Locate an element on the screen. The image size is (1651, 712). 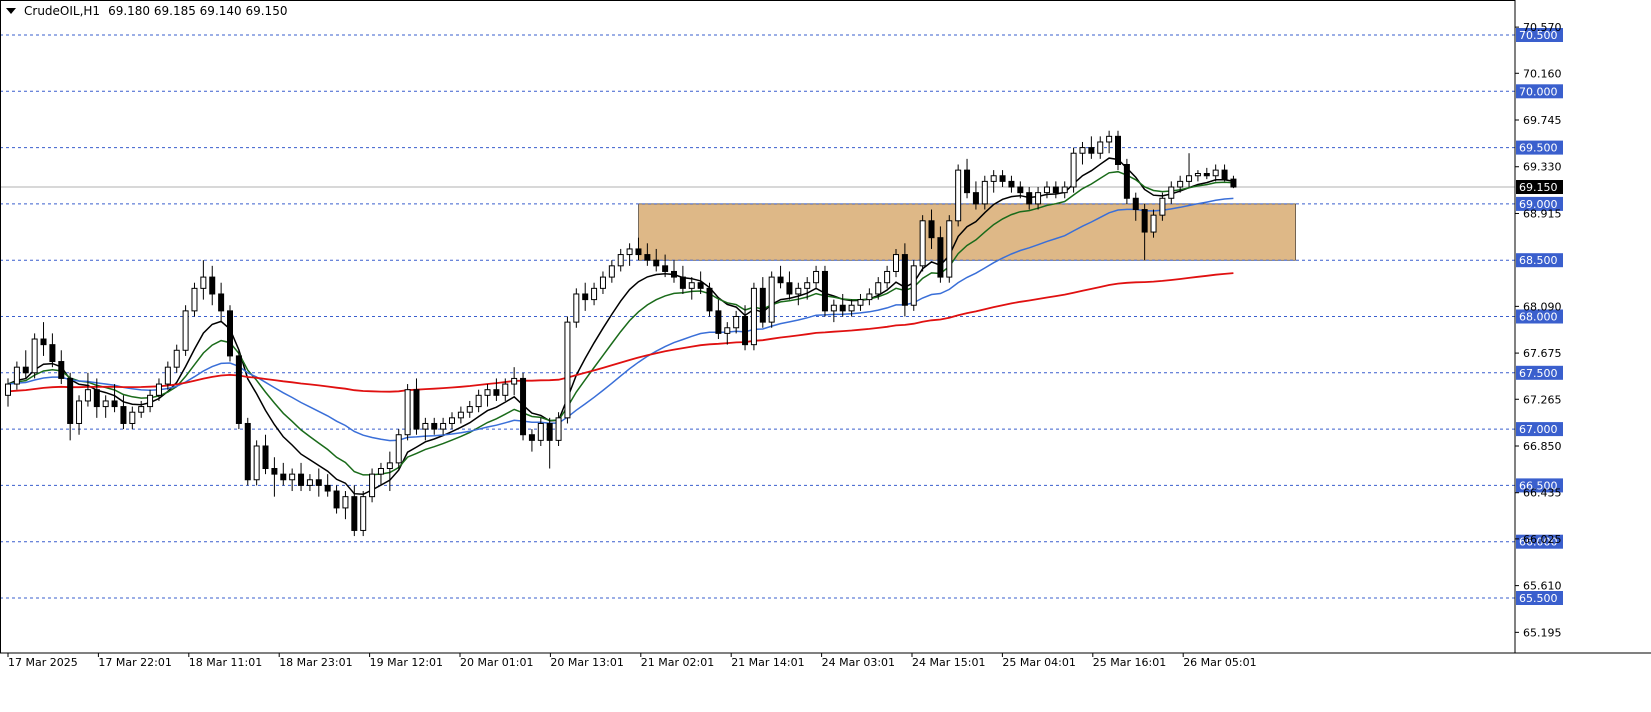
time-tick-label: 18 Mar 11:01 is located at coordinates (225, 662).